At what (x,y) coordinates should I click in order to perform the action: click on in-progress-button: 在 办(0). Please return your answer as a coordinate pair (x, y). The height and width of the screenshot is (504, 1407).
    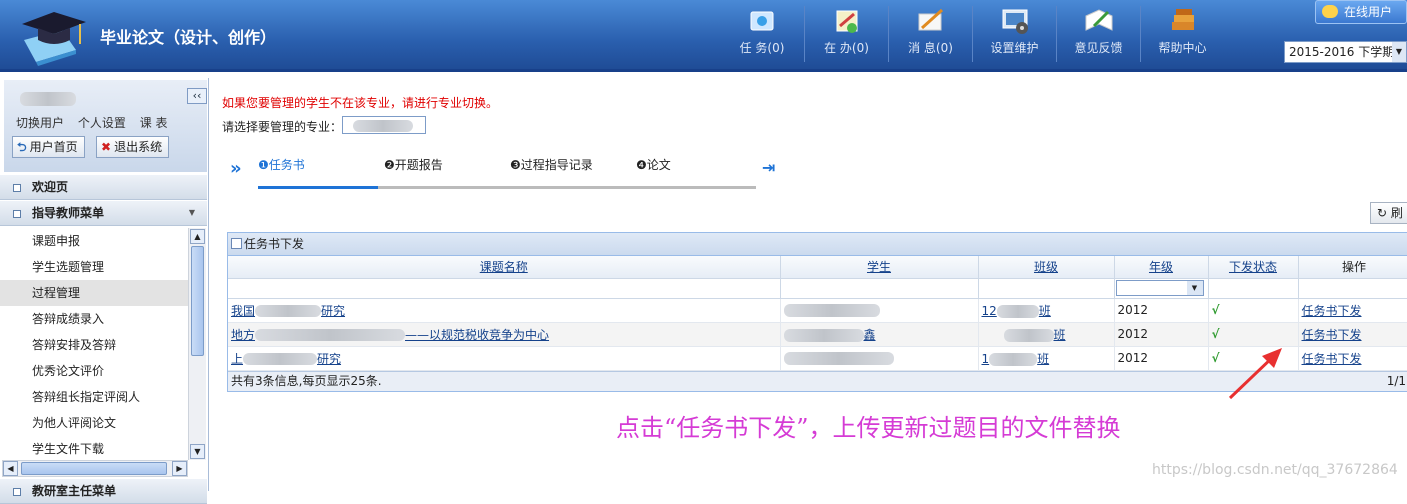
    Looking at the image, I should click on (846, 34).